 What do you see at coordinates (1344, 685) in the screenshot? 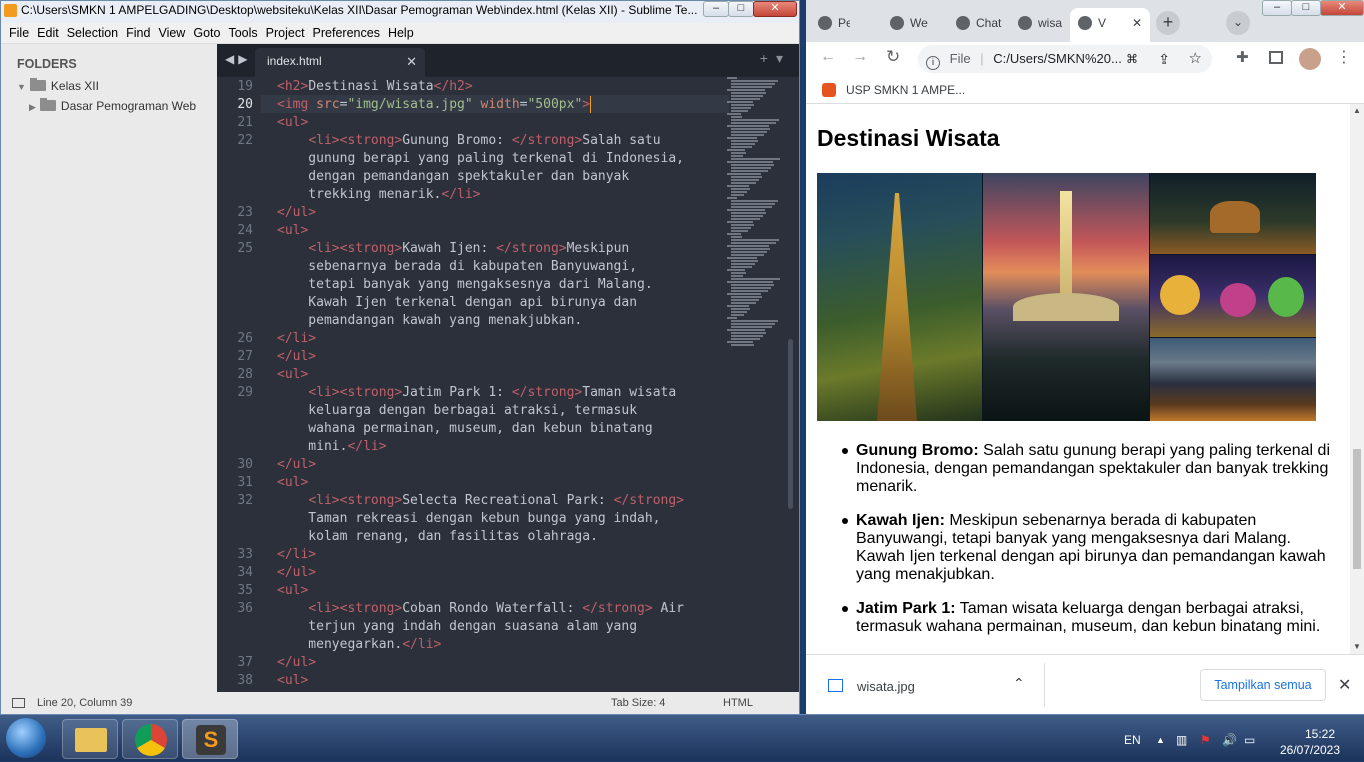
I see `close-download-bar-icon: ✕` at bounding box center [1344, 685].